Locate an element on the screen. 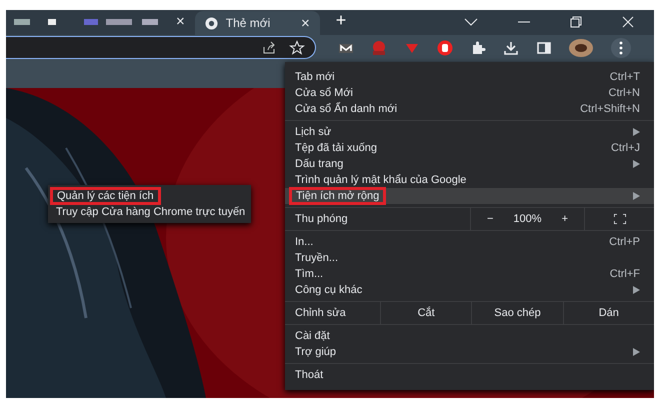 The height and width of the screenshot is (403, 661). new-tab-button: + is located at coordinates (341, 20).